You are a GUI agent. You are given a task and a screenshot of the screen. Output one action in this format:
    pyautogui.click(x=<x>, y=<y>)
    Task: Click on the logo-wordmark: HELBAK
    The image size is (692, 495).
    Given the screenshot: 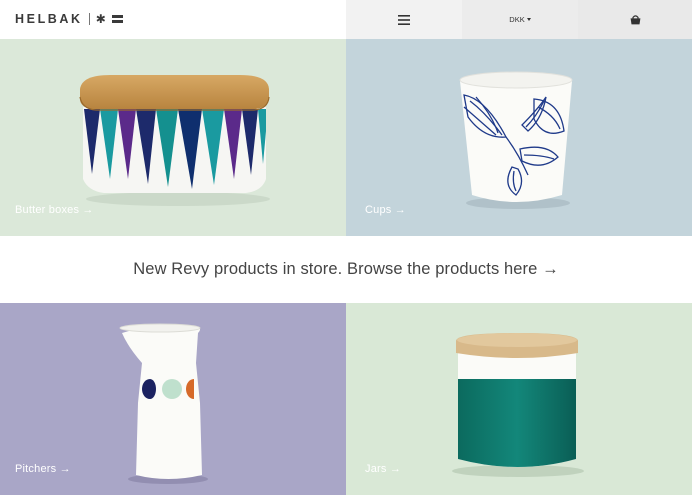 What is the action you would take?
    pyautogui.click(x=49, y=19)
    